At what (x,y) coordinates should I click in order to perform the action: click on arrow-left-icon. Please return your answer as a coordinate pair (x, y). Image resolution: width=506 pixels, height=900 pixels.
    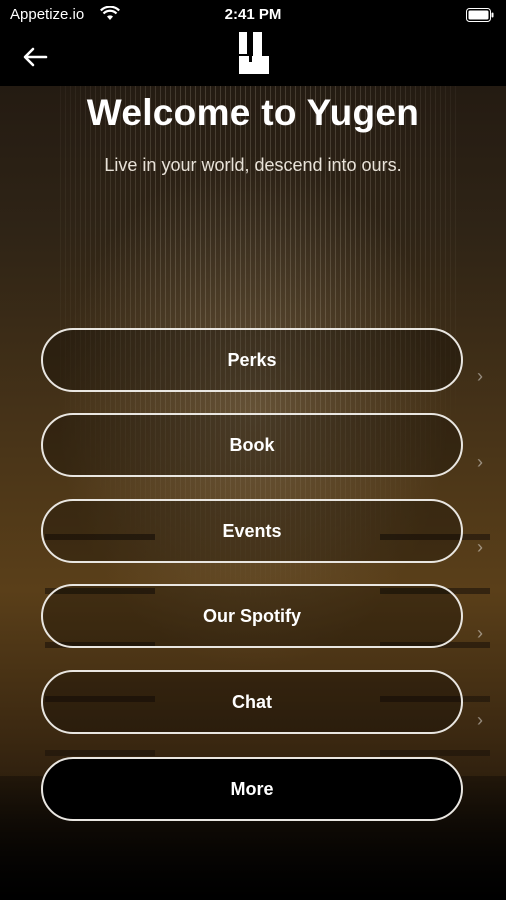
    Looking at the image, I should click on (35, 59).